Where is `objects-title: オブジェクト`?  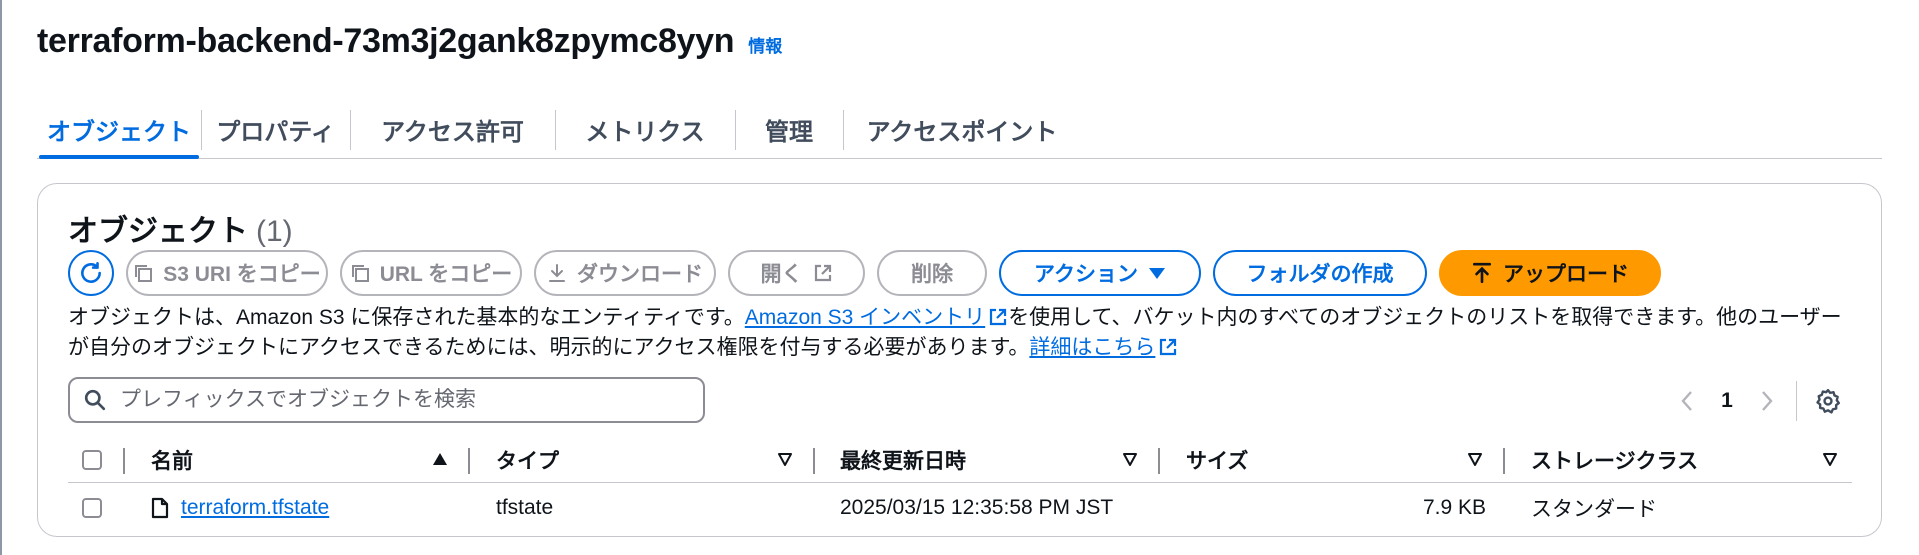 objects-title: オブジェクト is located at coordinates (158, 231).